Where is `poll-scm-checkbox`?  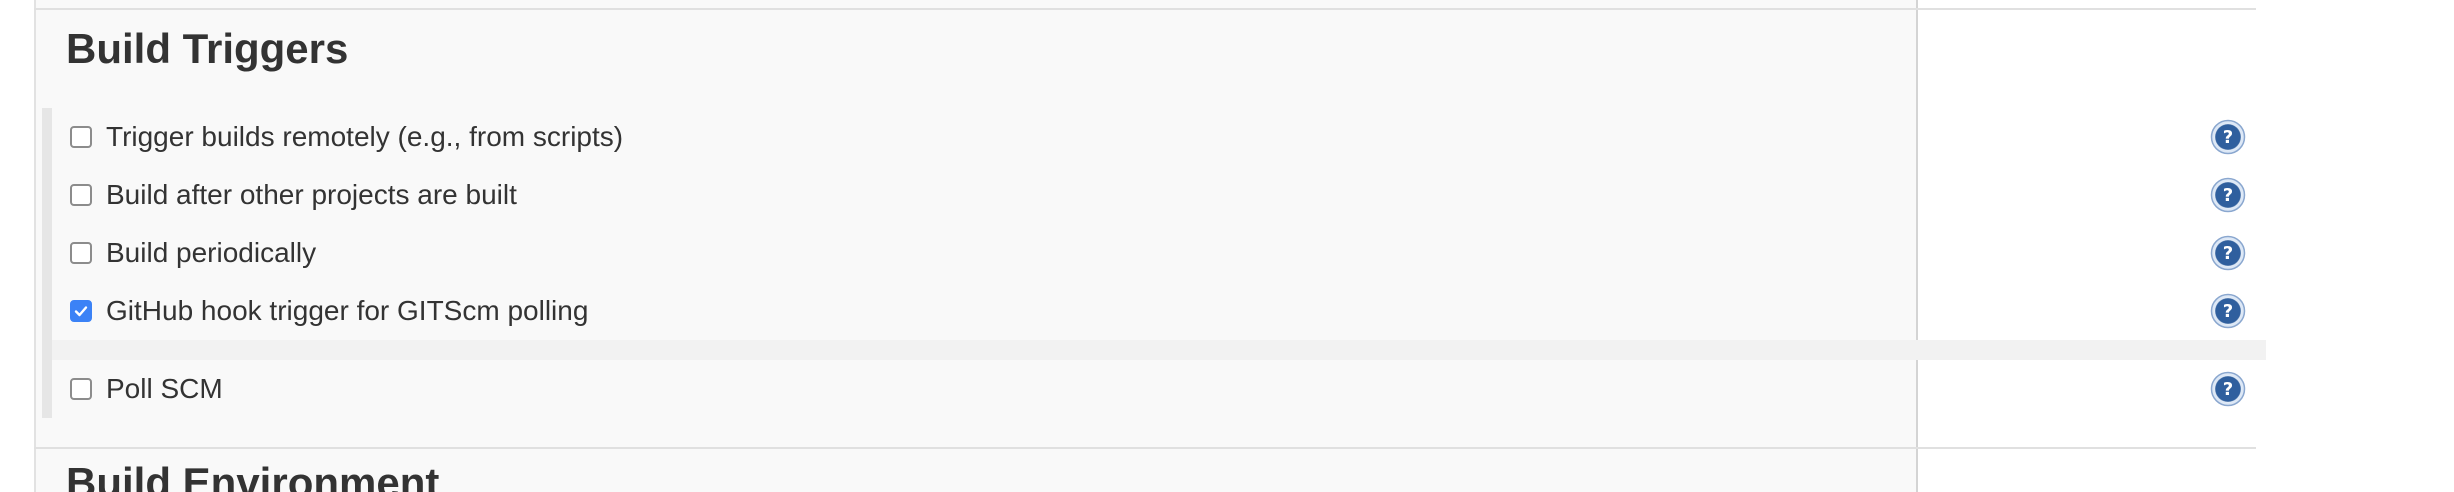 poll-scm-checkbox is located at coordinates (81, 389).